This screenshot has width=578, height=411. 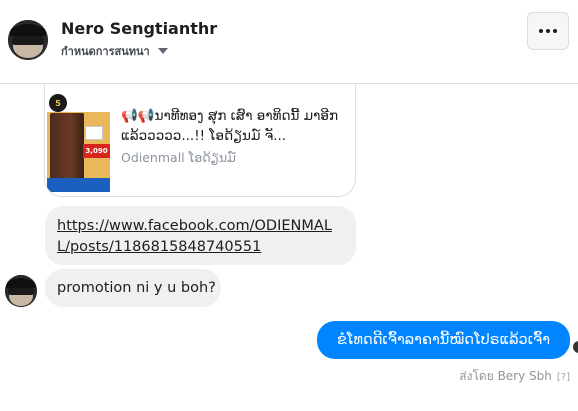 What do you see at coordinates (563, 377) in the screenshot?
I see `help-link: [?]` at bounding box center [563, 377].